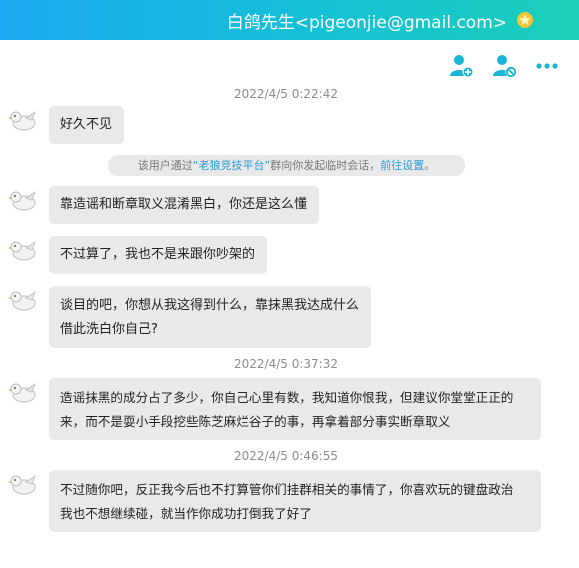 The width and height of the screenshot is (579, 568). I want to click on message-text-line-2: 借此洗白你自己?, so click(109, 329).